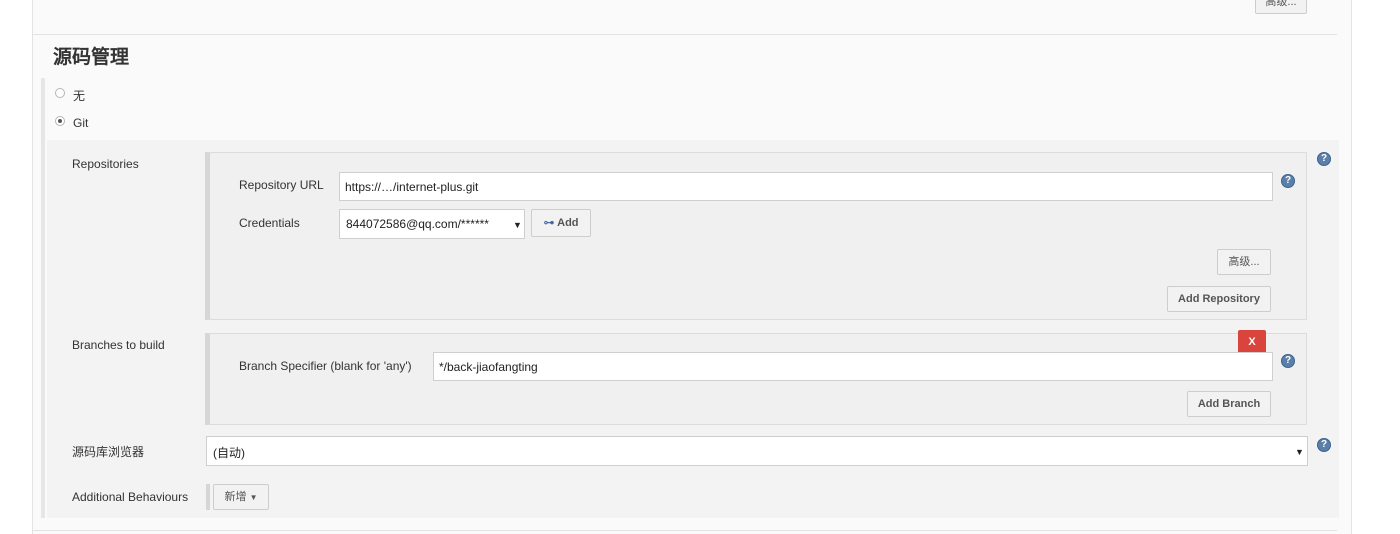  I want to click on credentials-label: Credentials, so click(269, 223).